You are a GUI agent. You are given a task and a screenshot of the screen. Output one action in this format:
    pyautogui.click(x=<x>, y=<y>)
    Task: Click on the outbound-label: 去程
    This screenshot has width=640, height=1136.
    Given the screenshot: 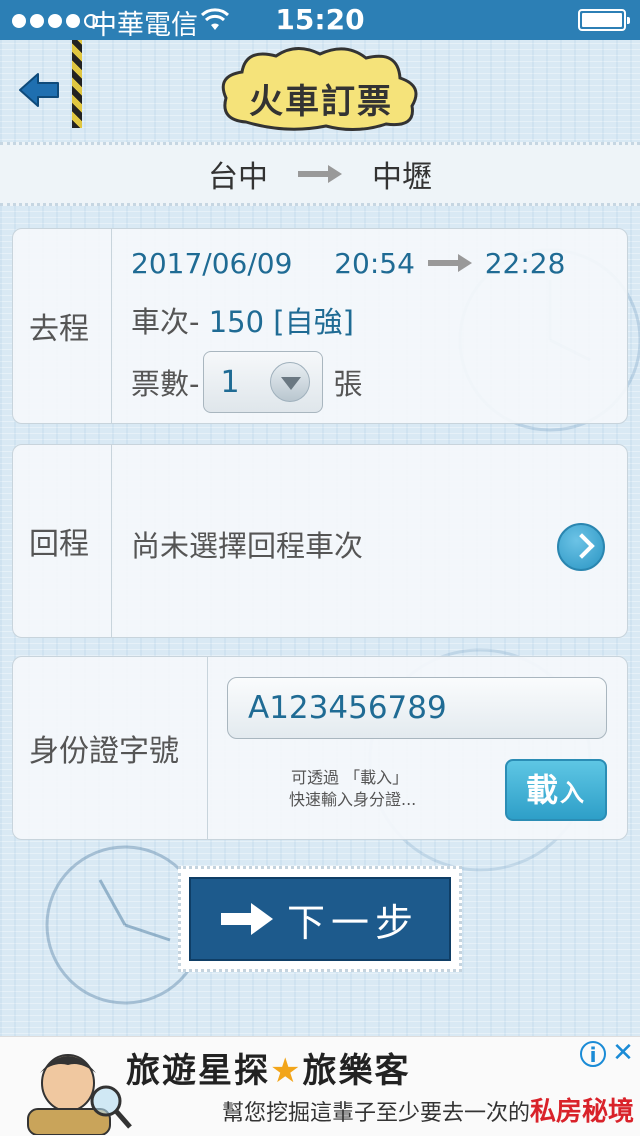 What is the action you would take?
    pyautogui.click(x=62, y=326)
    